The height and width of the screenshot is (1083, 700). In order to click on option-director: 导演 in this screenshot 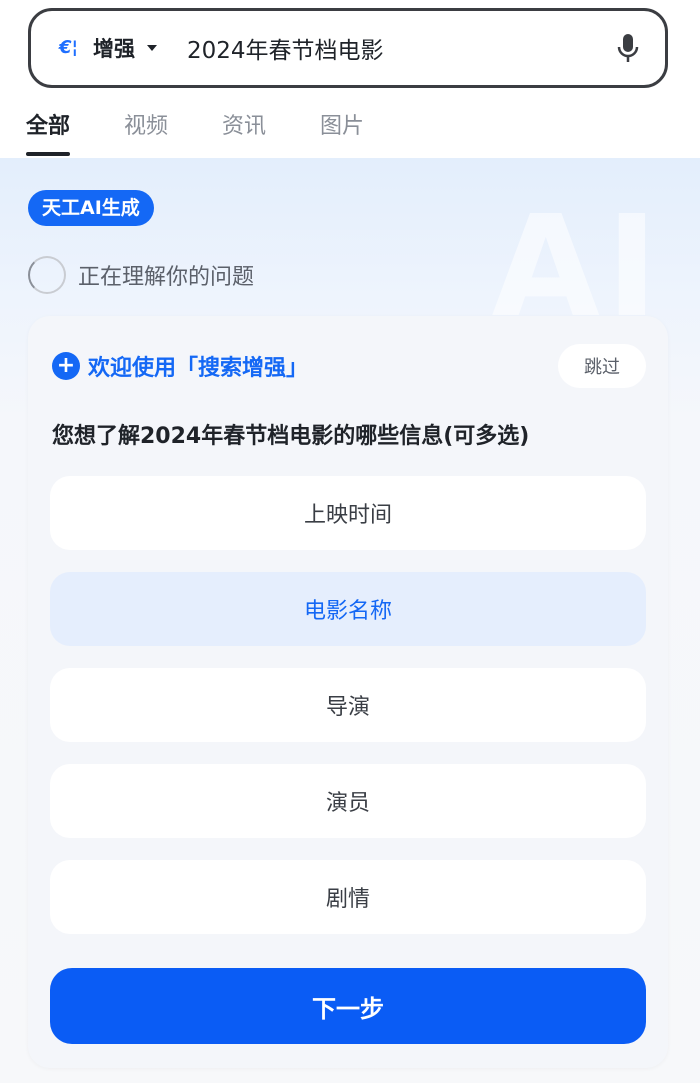, I will do `click(348, 705)`.